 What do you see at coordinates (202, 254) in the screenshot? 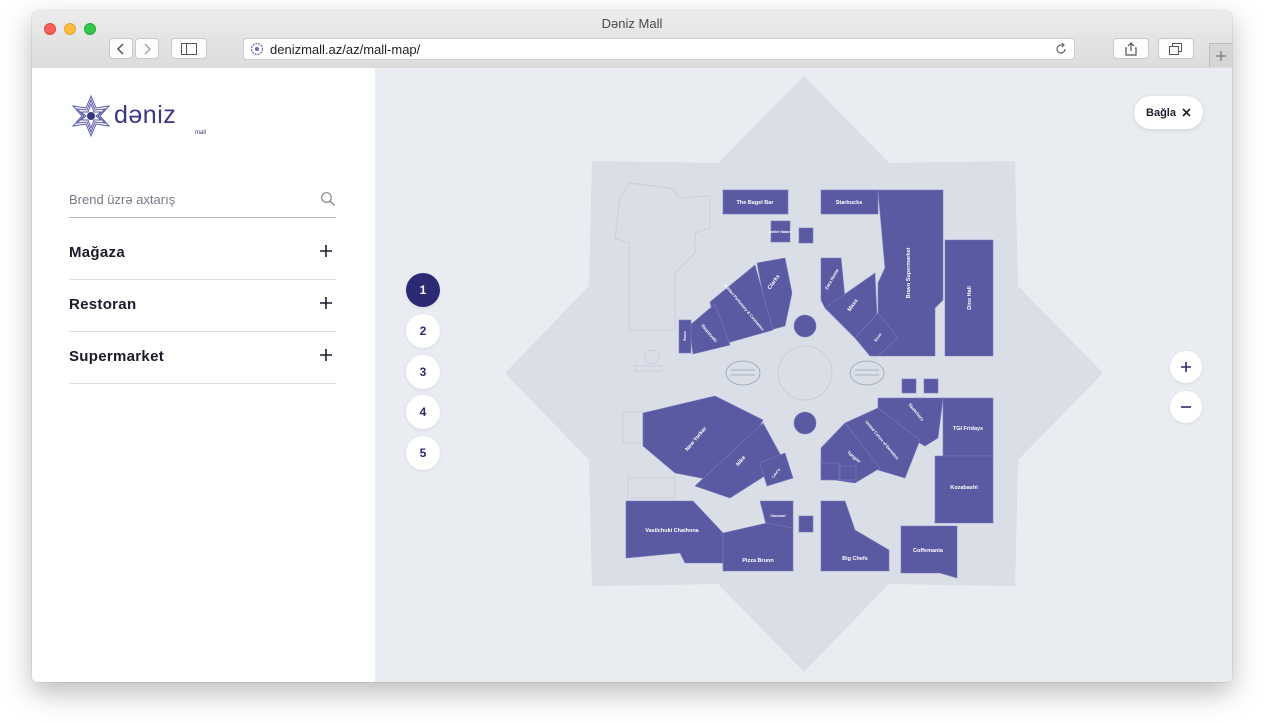
I see `category-magaza: Mağaza` at bounding box center [202, 254].